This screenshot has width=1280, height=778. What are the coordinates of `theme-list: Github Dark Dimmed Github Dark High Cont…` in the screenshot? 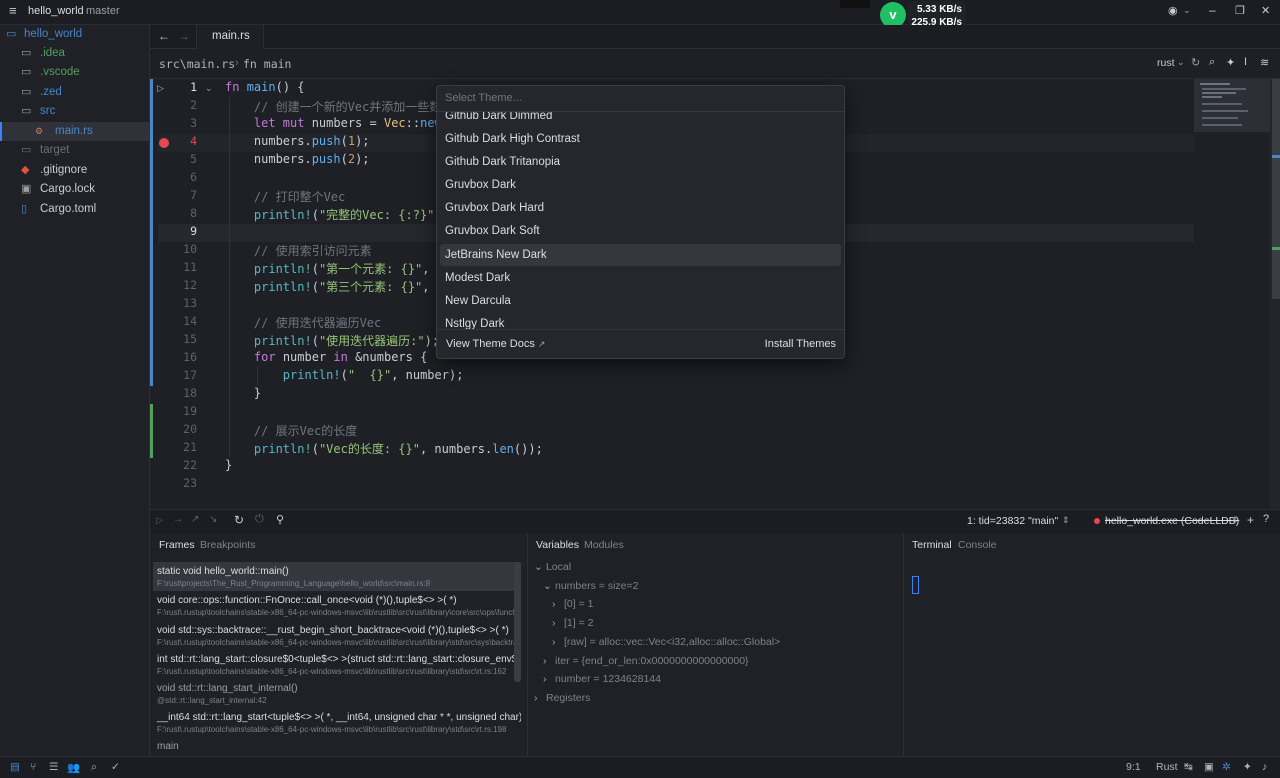 It's located at (640, 220).